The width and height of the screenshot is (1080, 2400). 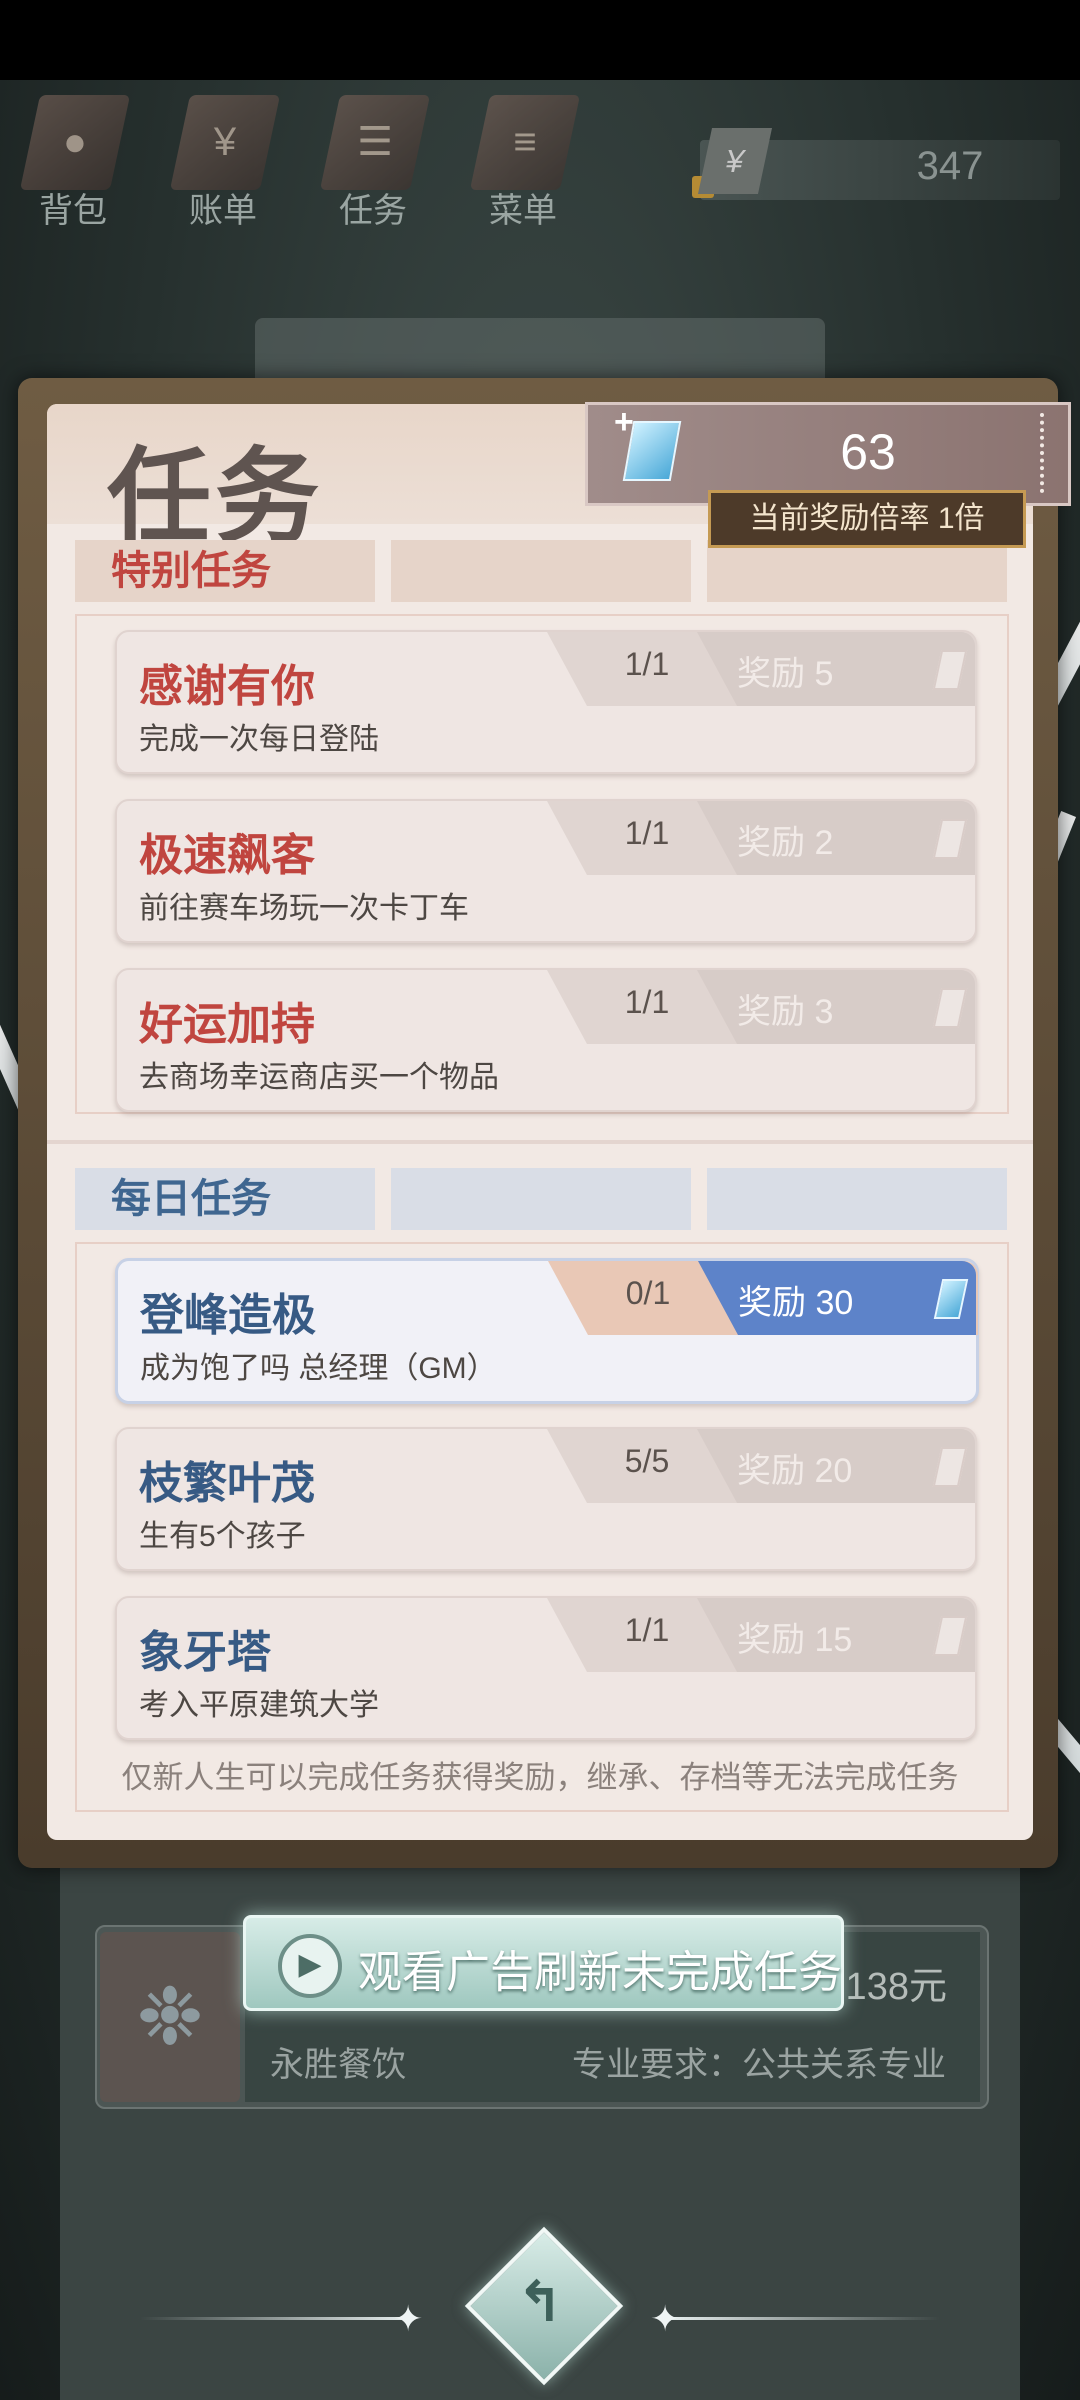 What do you see at coordinates (785, 843) in the screenshot?
I see `task-reward: 奖励 2` at bounding box center [785, 843].